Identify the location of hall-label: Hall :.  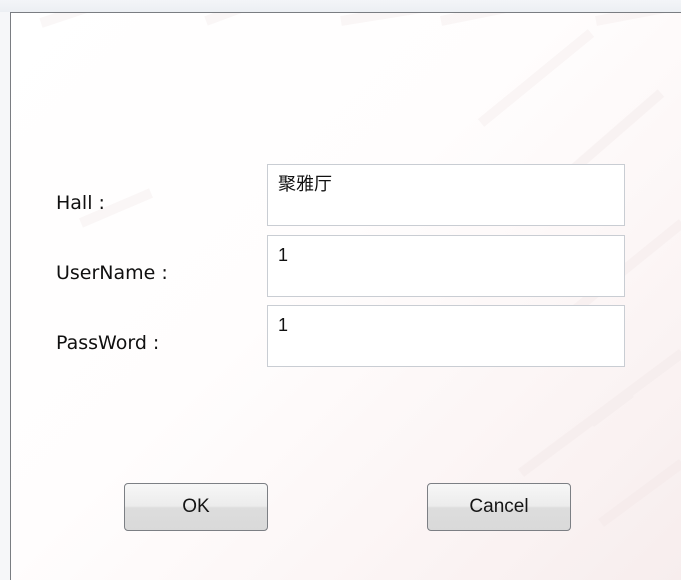
(80, 203).